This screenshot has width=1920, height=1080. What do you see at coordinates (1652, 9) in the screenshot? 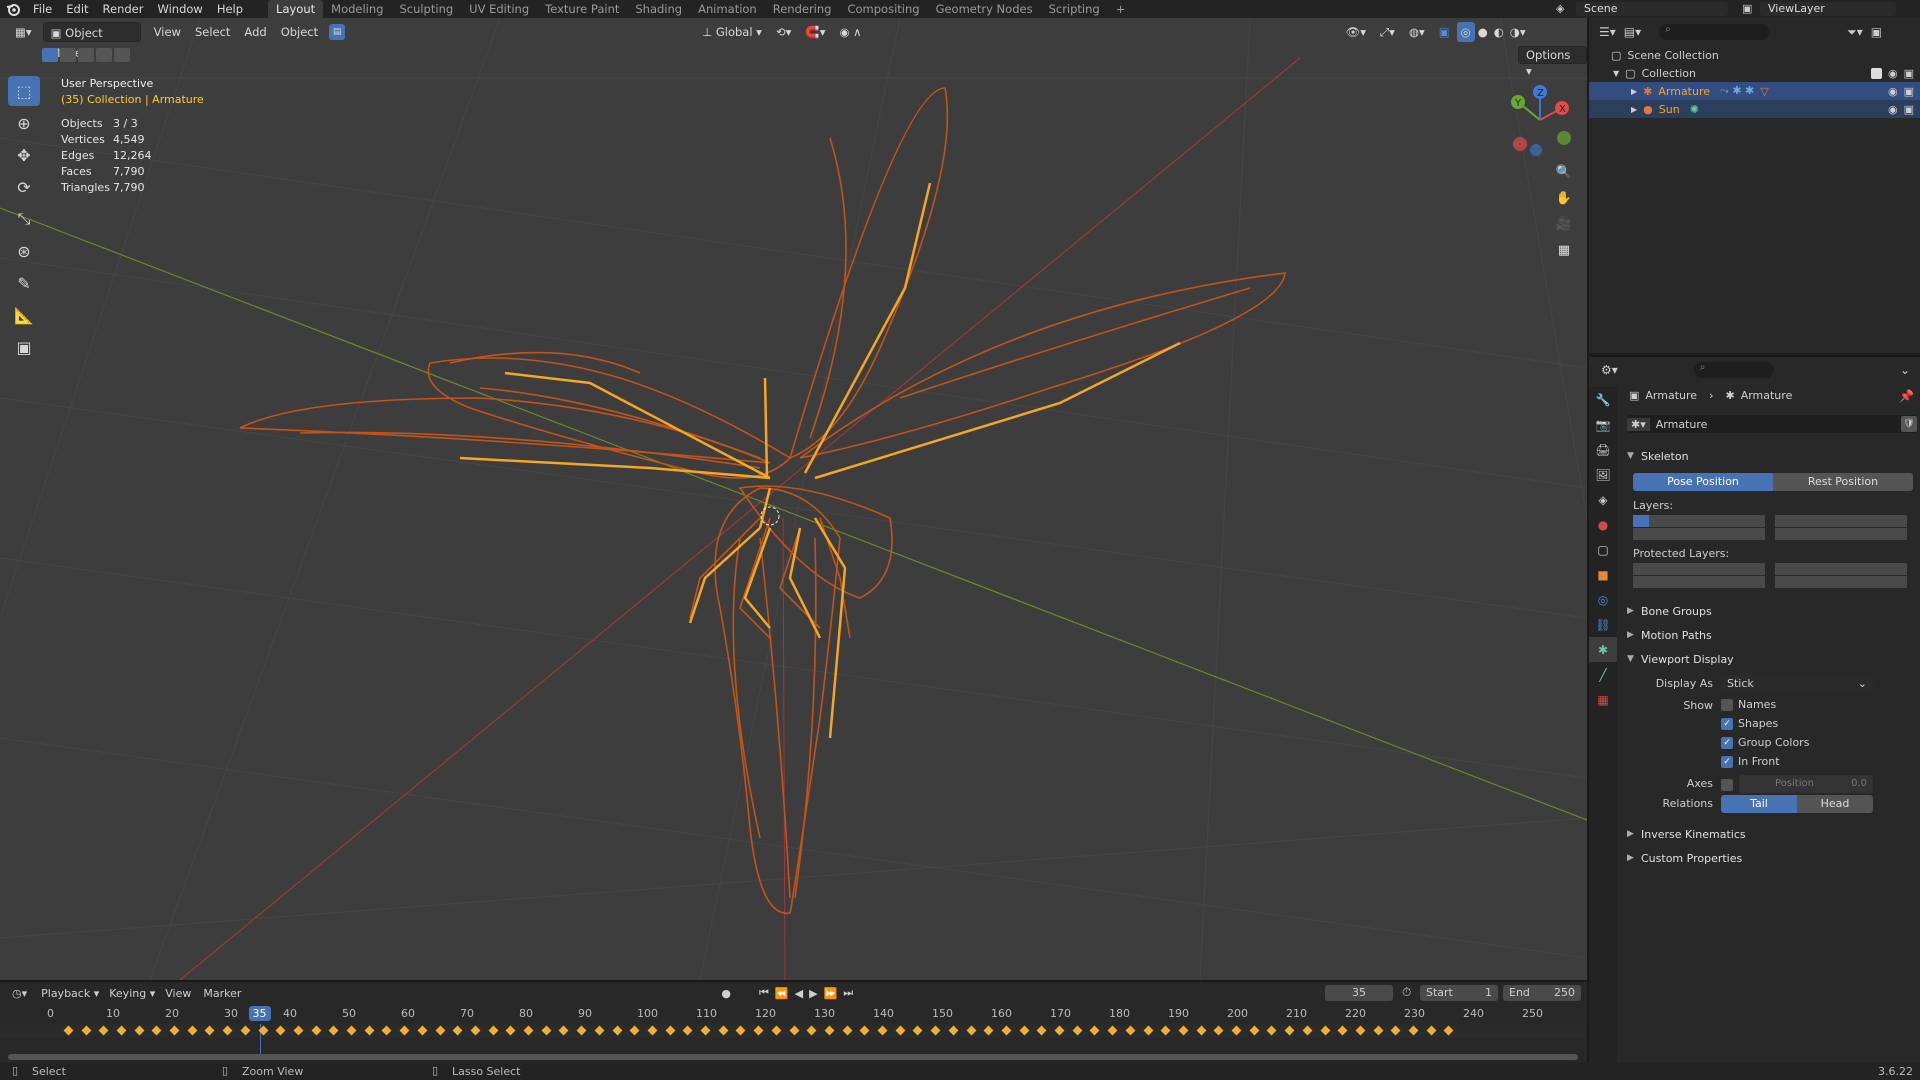
I see `scene-selector: Scene` at bounding box center [1652, 9].